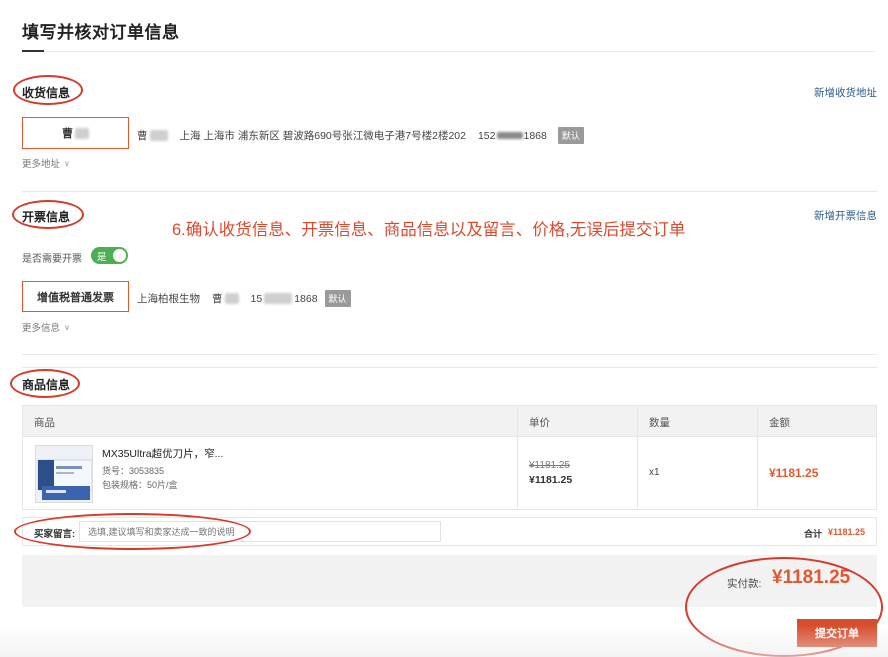  Describe the element at coordinates (322, 136) in the screenshot. I see `recipient-address: 上海 上海市 浦东新区 碧波路690号张江微电子港7号楼2楼202` at that location.